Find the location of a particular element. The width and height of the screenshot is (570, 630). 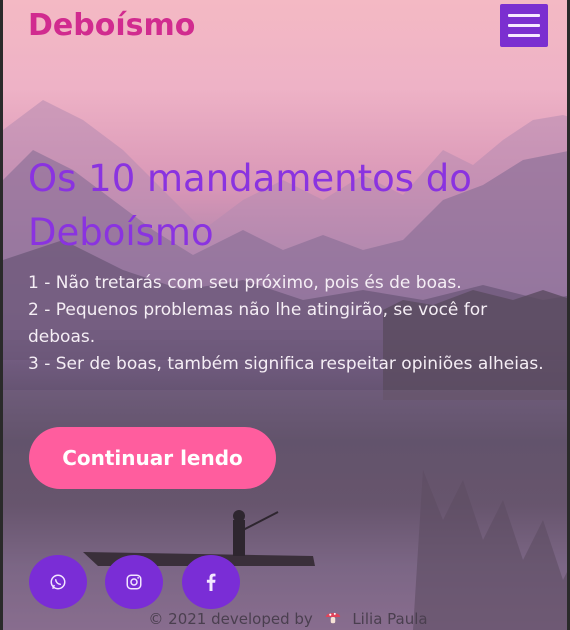

hamburger-menu-button is located at coordinates (524, 25).